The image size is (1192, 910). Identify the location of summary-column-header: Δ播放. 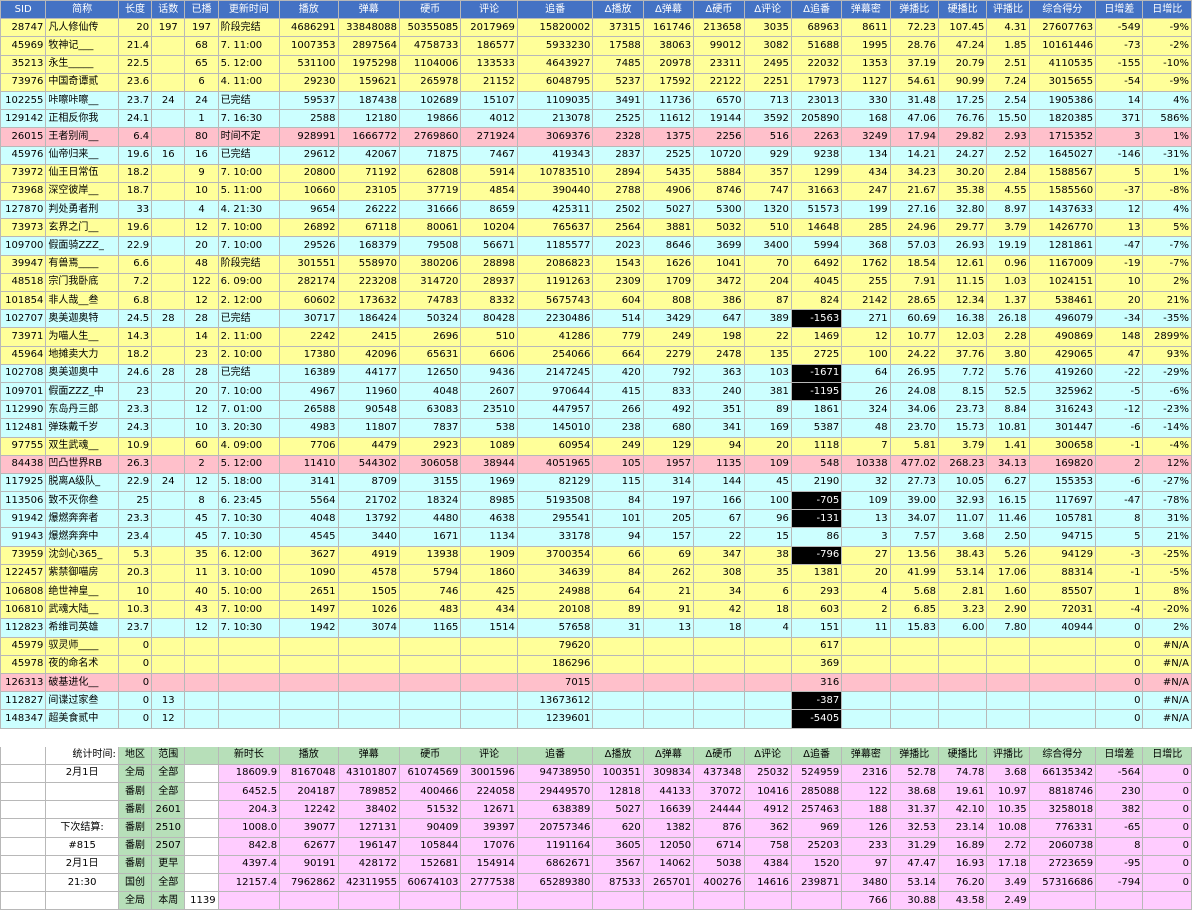
(618, 755).